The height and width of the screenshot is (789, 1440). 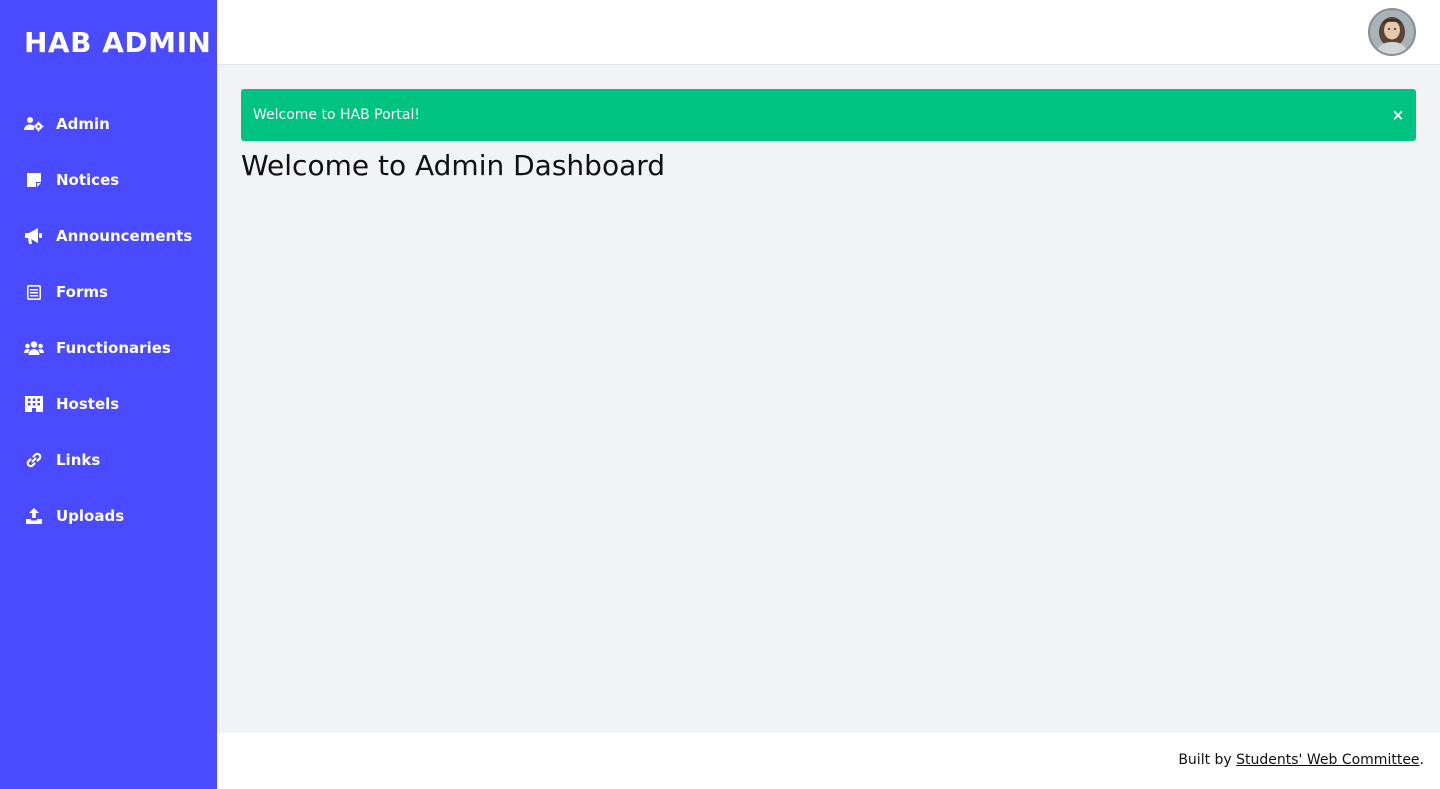 What do you see at coordinates (34, 292) in the screenshot?
I see `form-icon` at bounding box center [34, 292].